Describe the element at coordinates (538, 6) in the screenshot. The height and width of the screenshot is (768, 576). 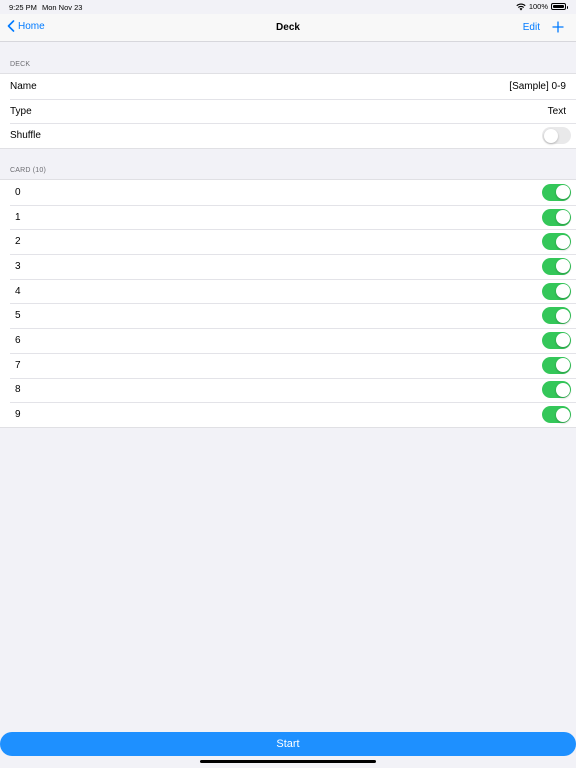
I see `battery-percent: 100%` at that location.